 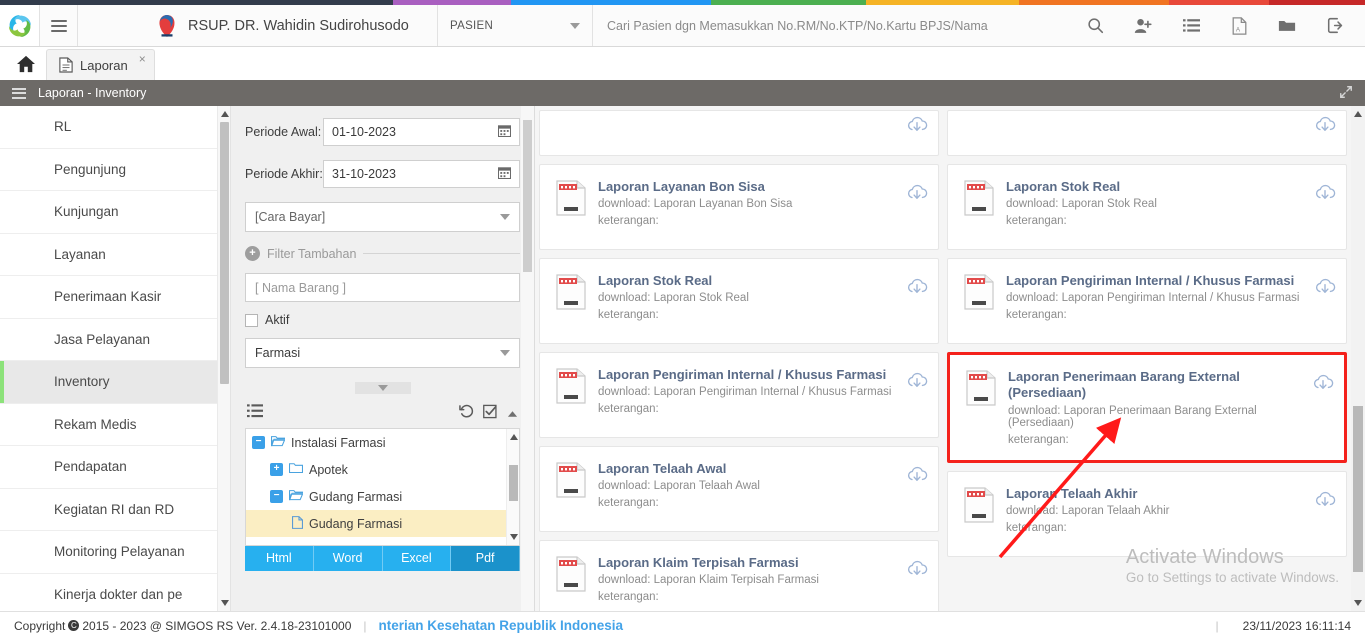 What do you see at coordinates (1036, 221) in the screenshot?
I see `report-keterangan: keterangan:` at bounding box center [1036, 221].